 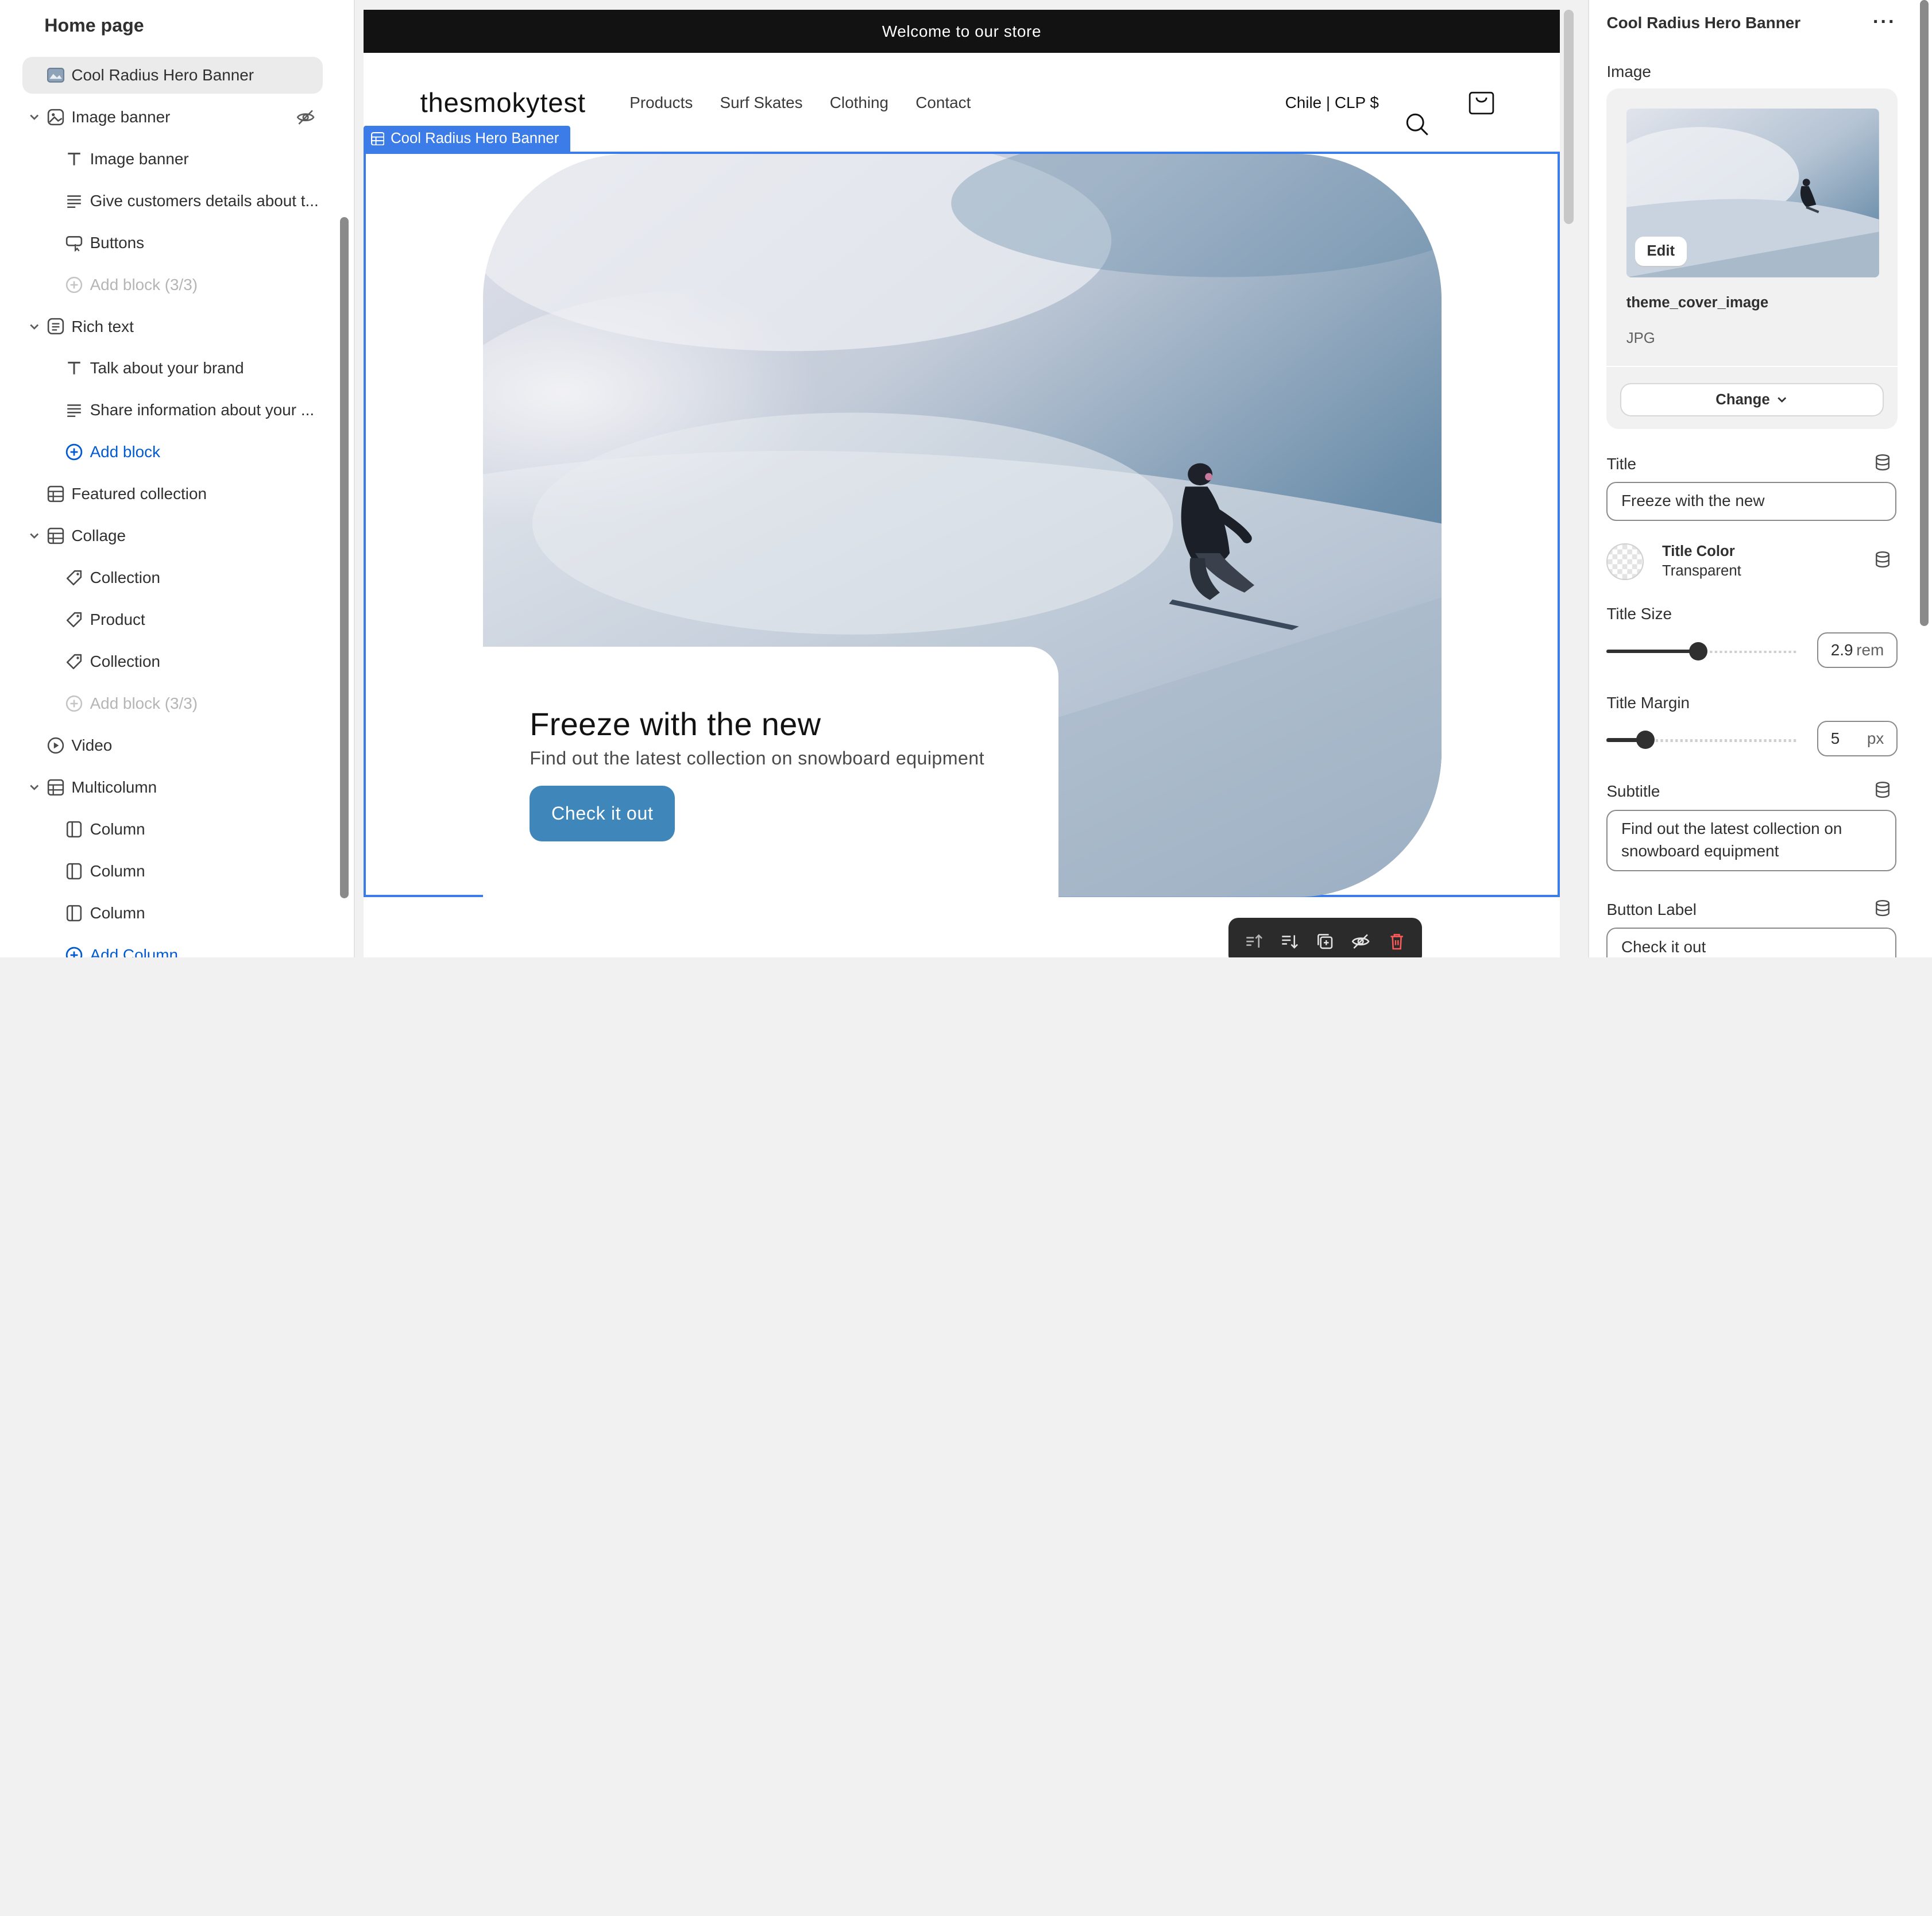 What do you see at coordinates (1661, 251) in the screenshot?
I see `edit-image-button: Edit` at bounding box center [1661, 251].